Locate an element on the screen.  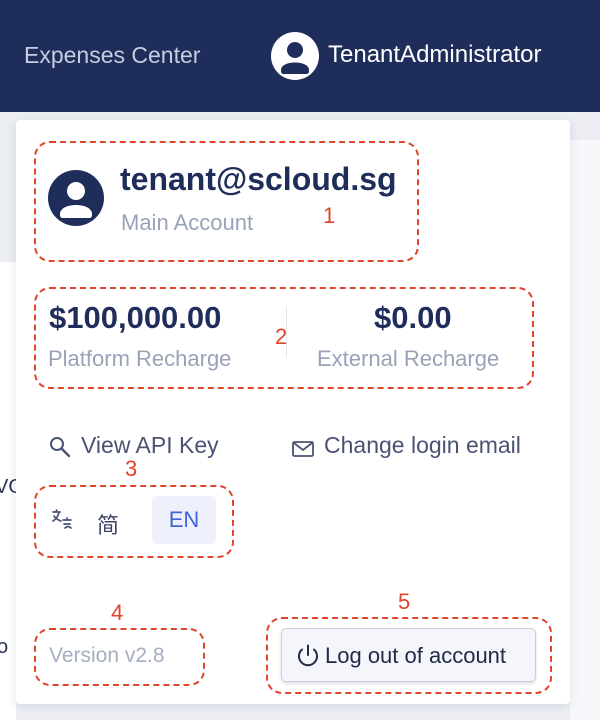
background-text: o is located at coordinates (4, 647).